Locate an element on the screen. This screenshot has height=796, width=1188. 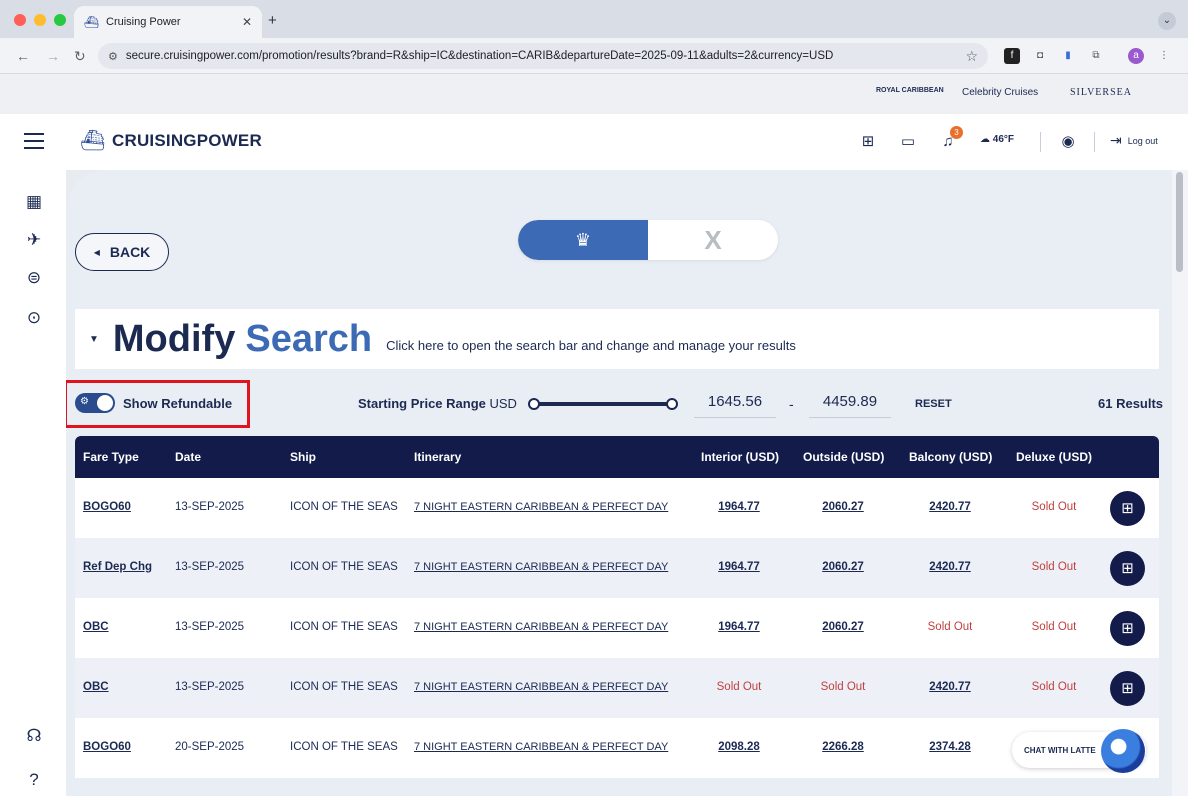
cruisingpower-logo: ⛴ CRUISINGPOWER is located at coordinates (171, 141).